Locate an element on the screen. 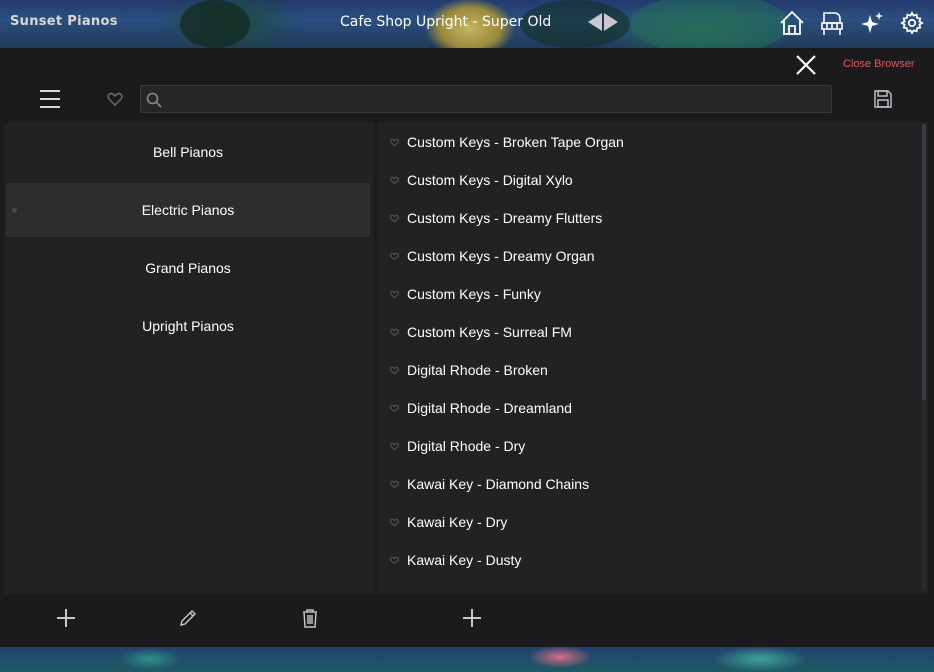 The width and height of the screenshot is (934, 672). preset-name: Digital Rhode - Dry is located at coordinates (466, 446).